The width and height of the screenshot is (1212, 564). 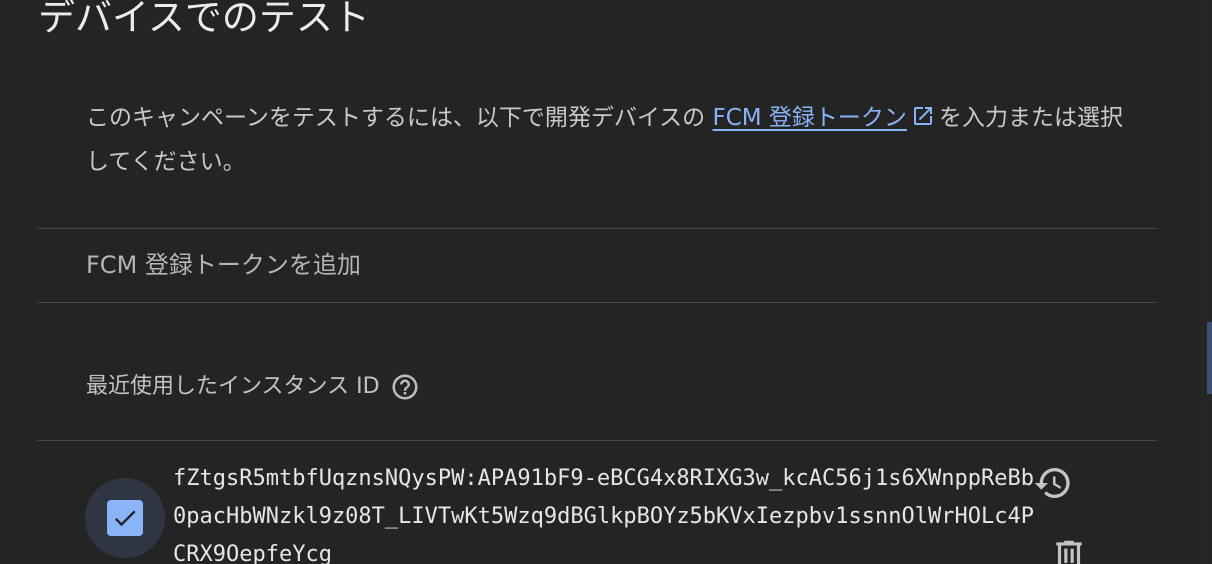 I want to click on help-circle-icon, so click(x=405, y=387).